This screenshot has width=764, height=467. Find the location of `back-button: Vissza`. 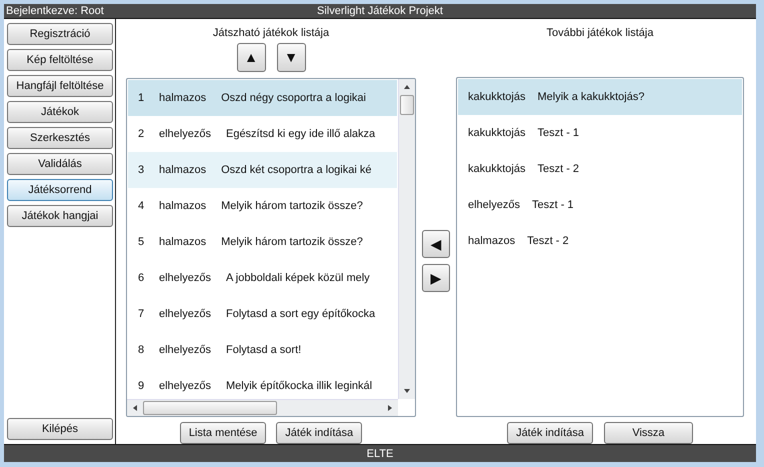

back-button: Vissza is located at coordinates (648, 433).